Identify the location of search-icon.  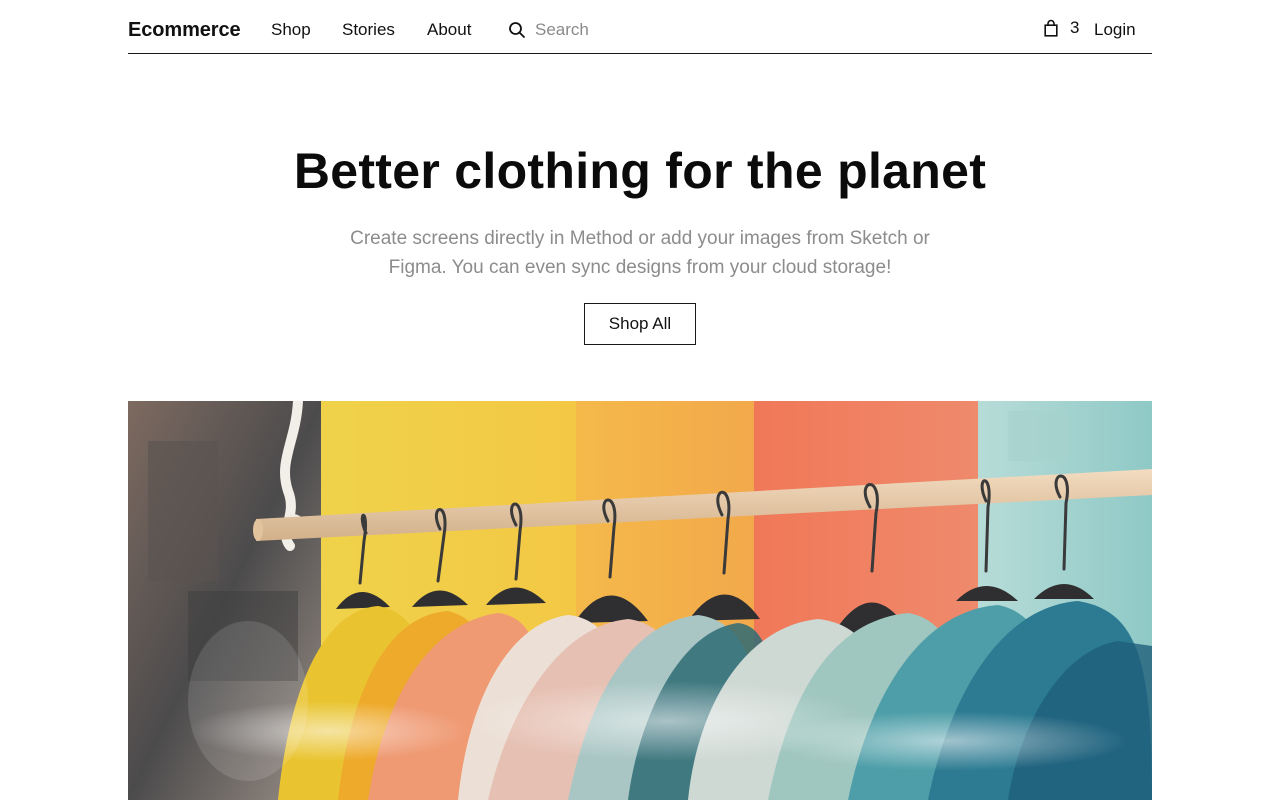
(517, 30).